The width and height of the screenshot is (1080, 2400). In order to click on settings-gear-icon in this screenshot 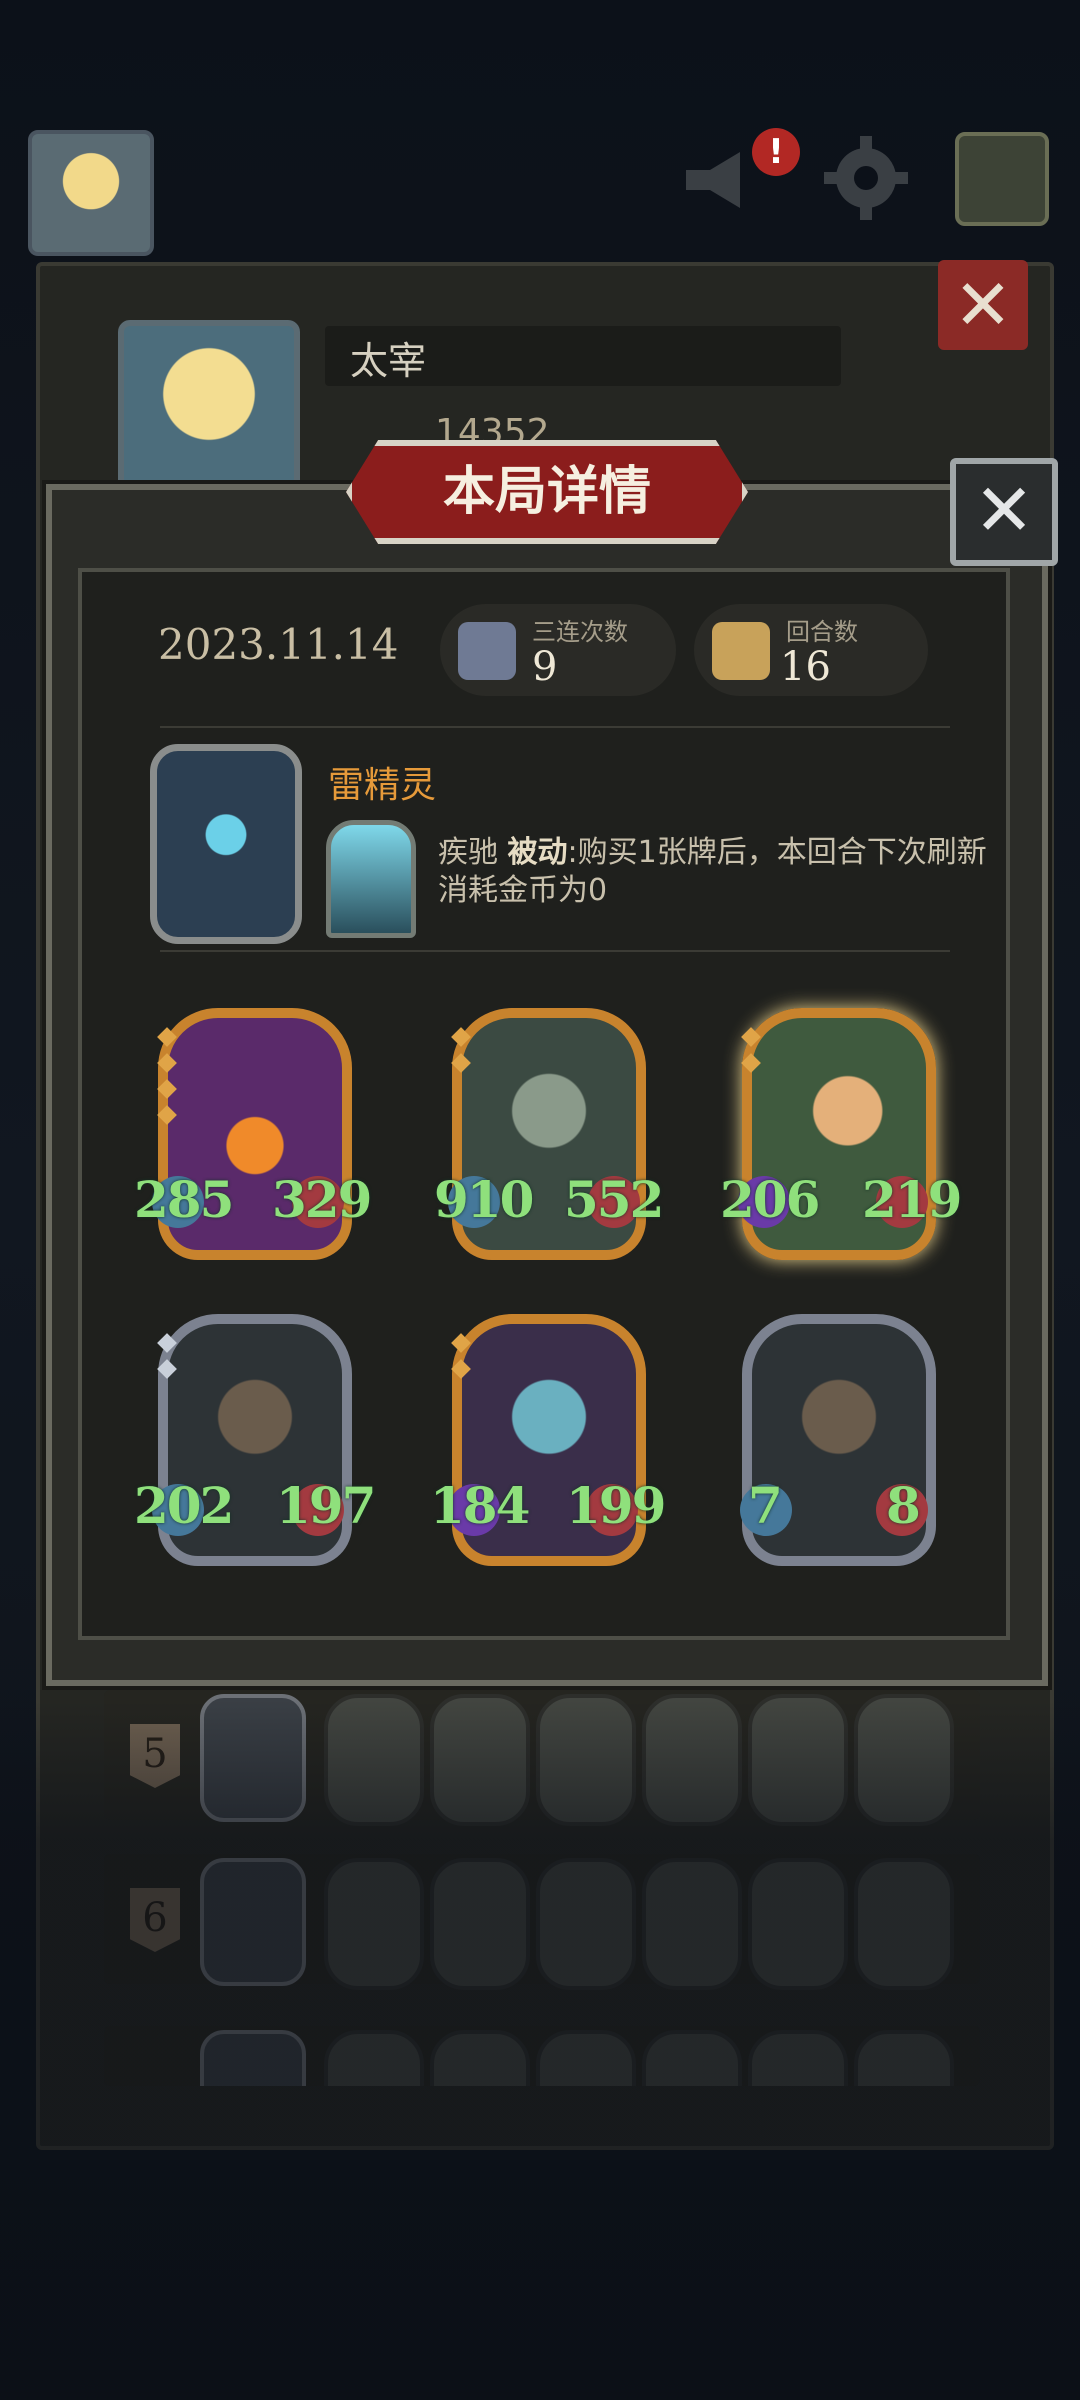, I will do `click(866, 178)`.